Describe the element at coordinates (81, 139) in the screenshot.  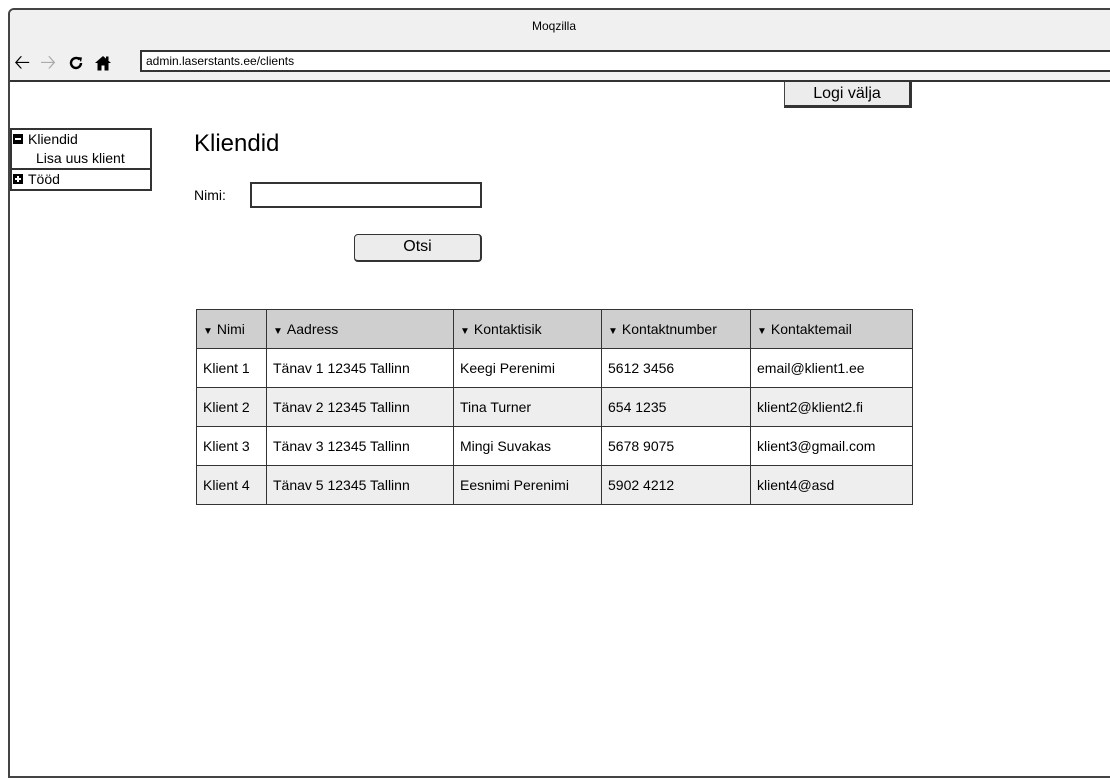
I see `sidebar-item-kliendid: Kliendid` at that location.